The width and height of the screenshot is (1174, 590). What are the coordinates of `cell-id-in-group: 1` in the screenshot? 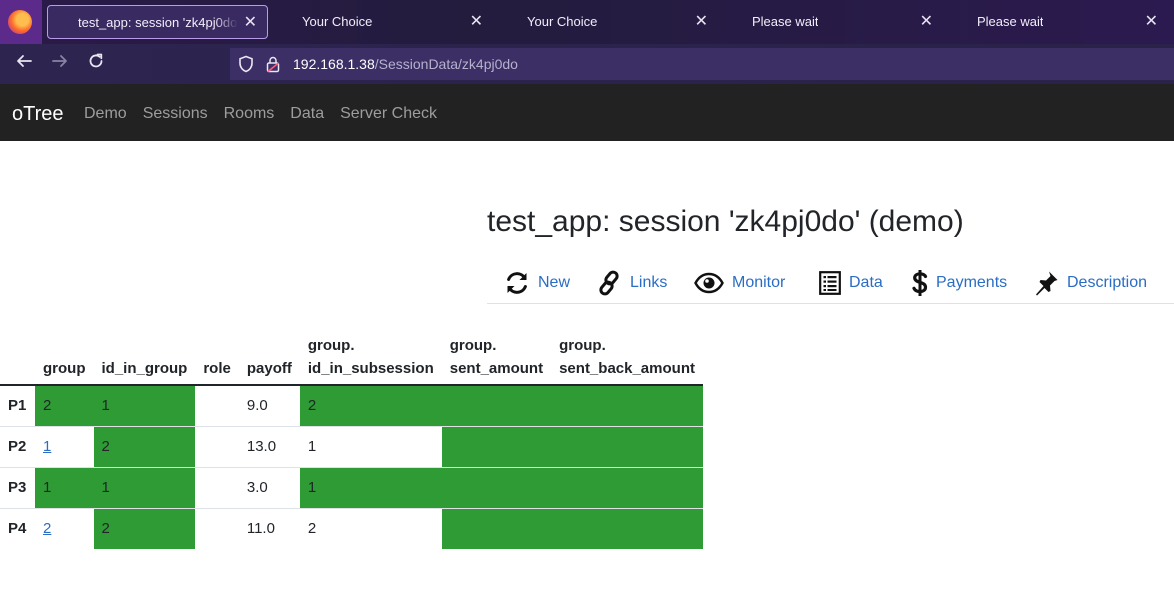 It's located at (144, 405).